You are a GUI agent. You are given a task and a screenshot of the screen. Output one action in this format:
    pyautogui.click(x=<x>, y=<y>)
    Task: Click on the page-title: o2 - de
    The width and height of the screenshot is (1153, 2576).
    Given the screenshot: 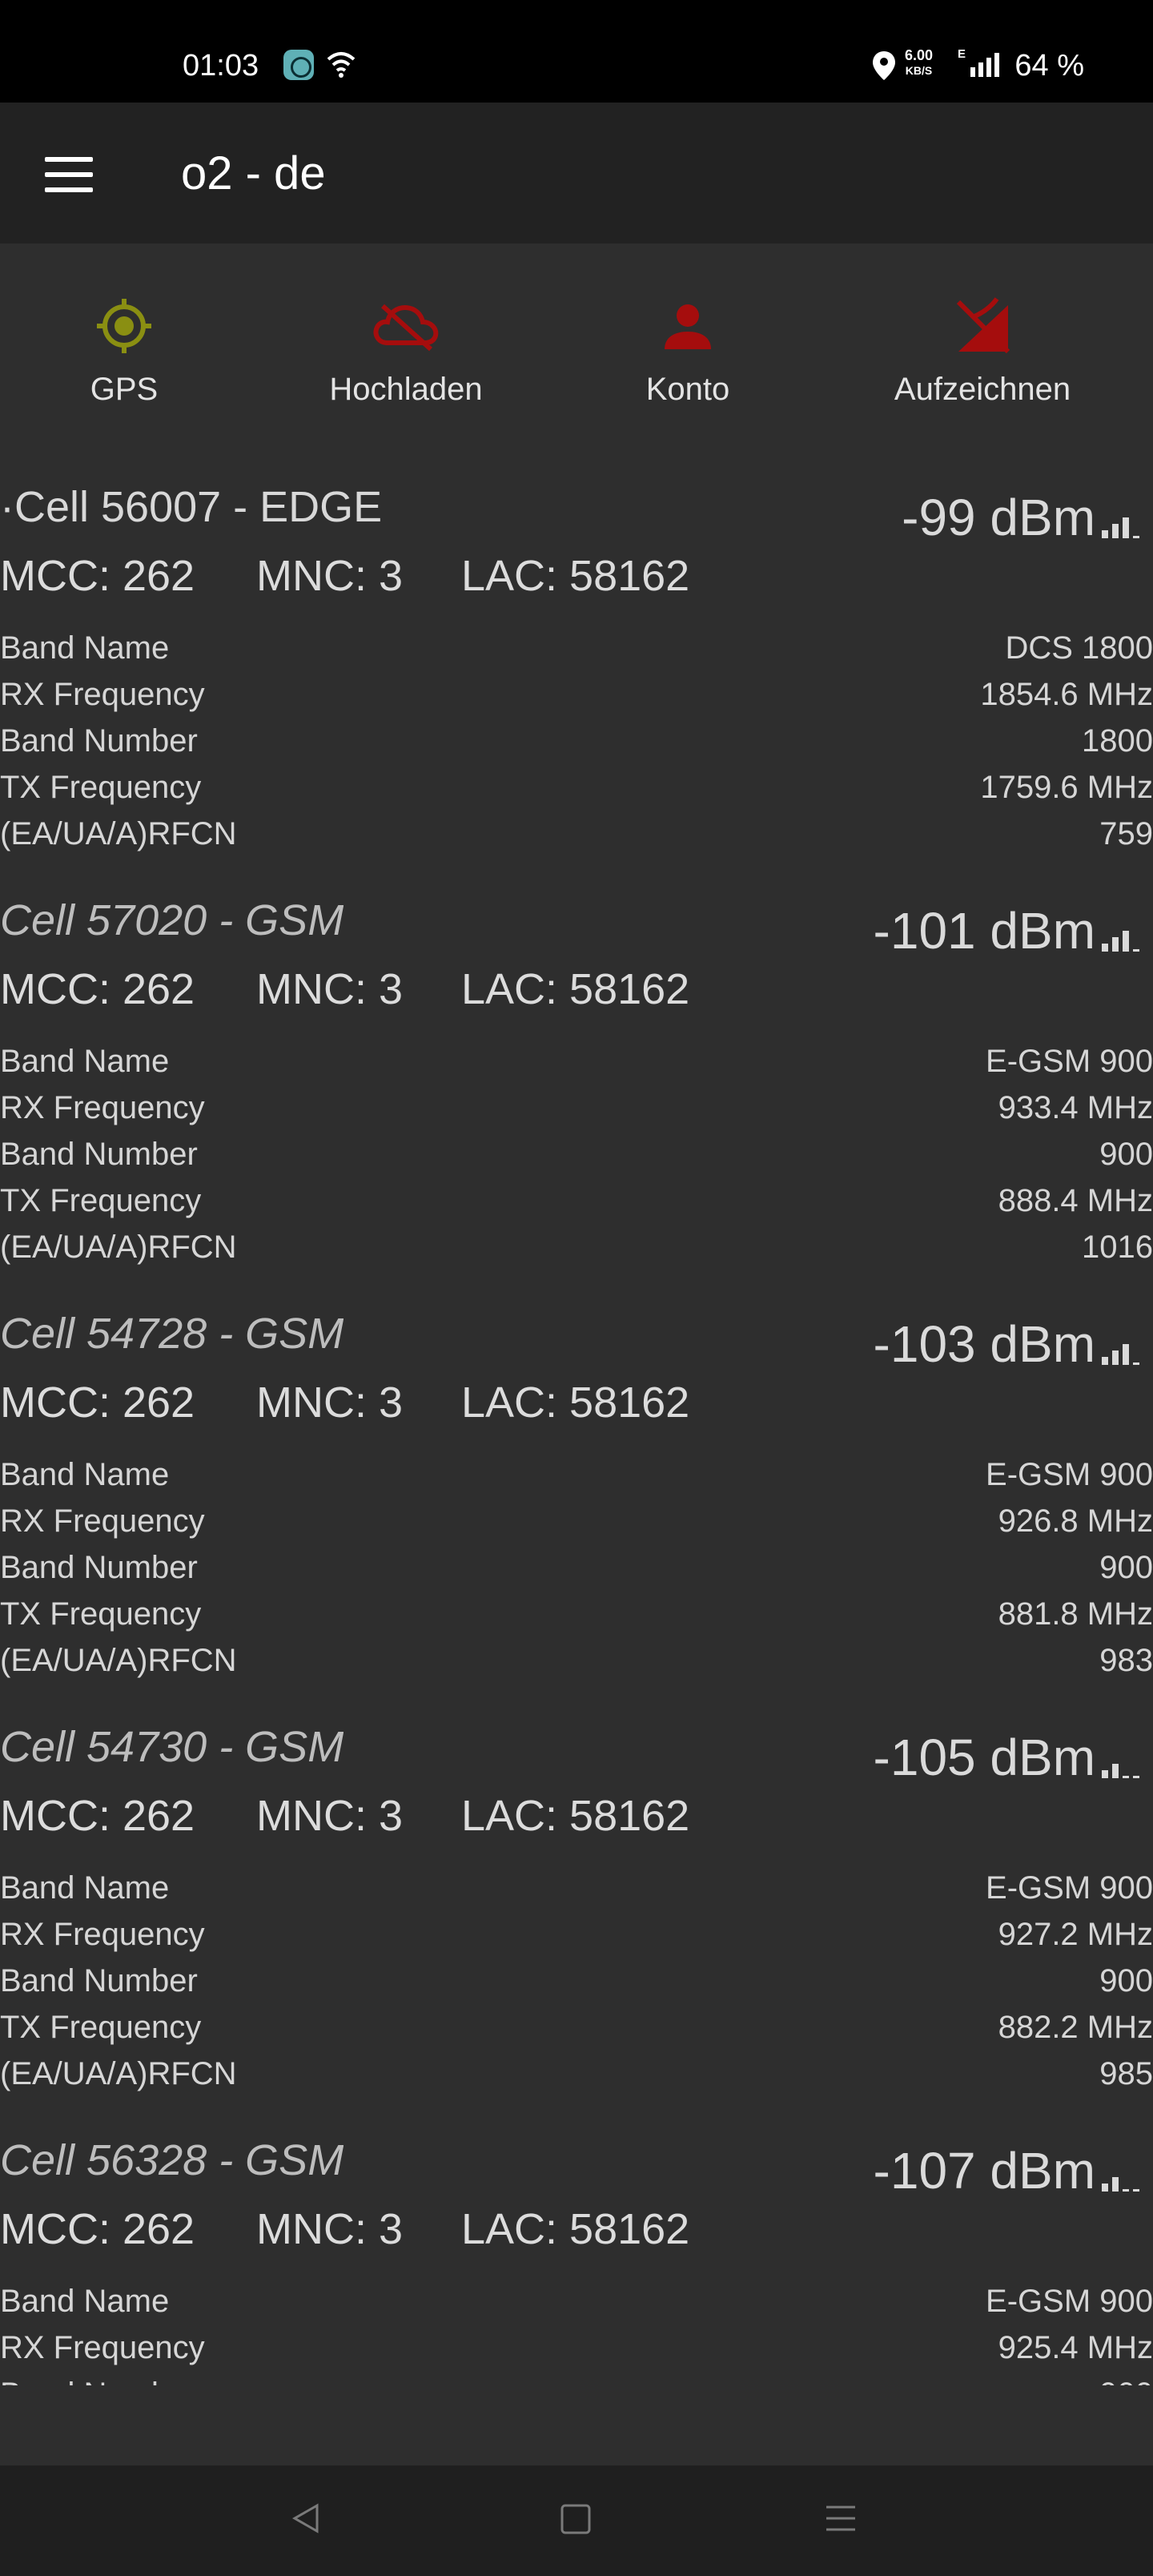 What is the action you would take?
    pyautogui.click(x=254, y=173)
    